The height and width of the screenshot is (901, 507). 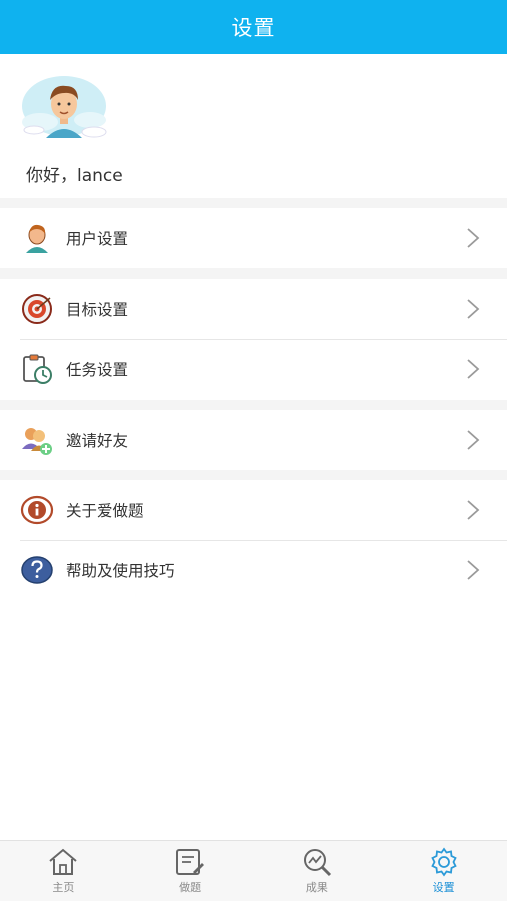 I want to click on menu-item-help: 帮助及使用技巧, so click(x=253, y=570).